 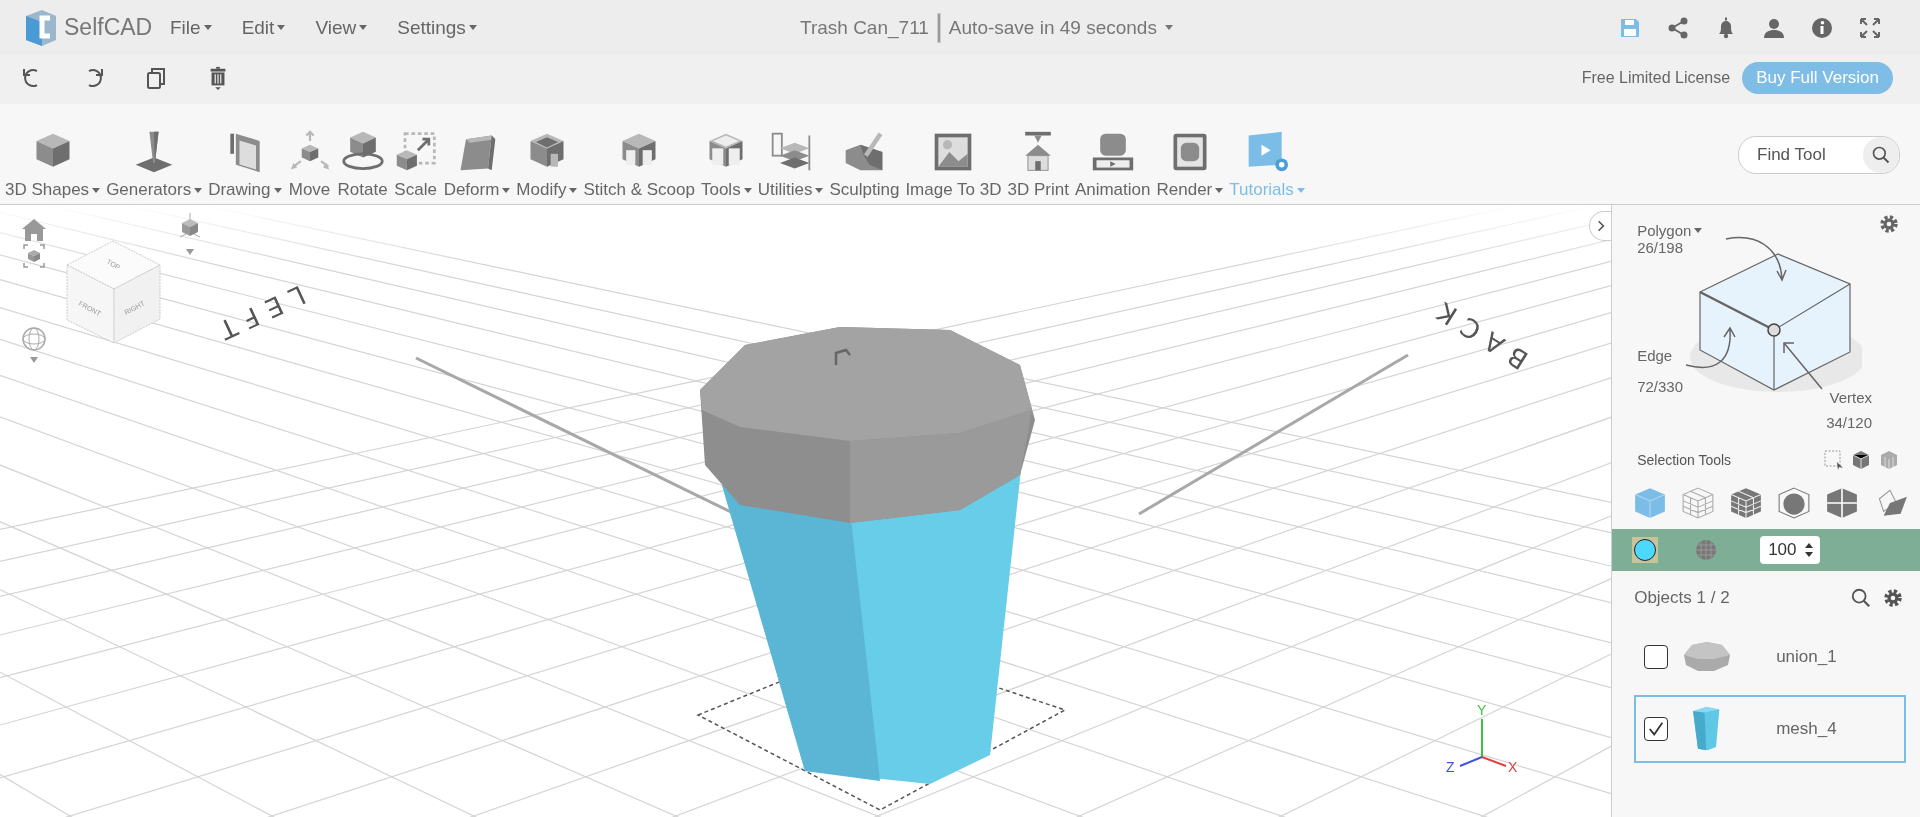 I want to click on search-button, so click(x=1881, y=155).